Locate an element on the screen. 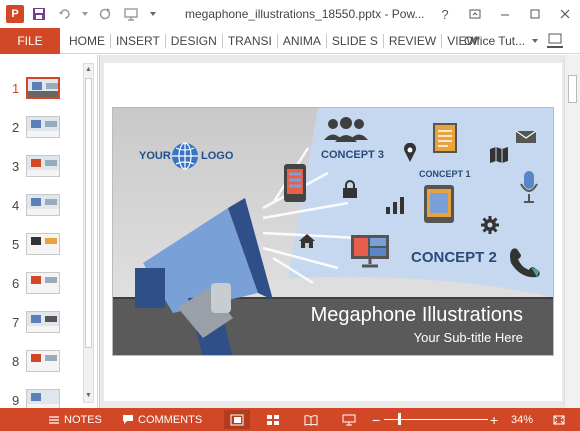  concept-2-label: CONCEPT 2 is located at coordinates (454, 257).